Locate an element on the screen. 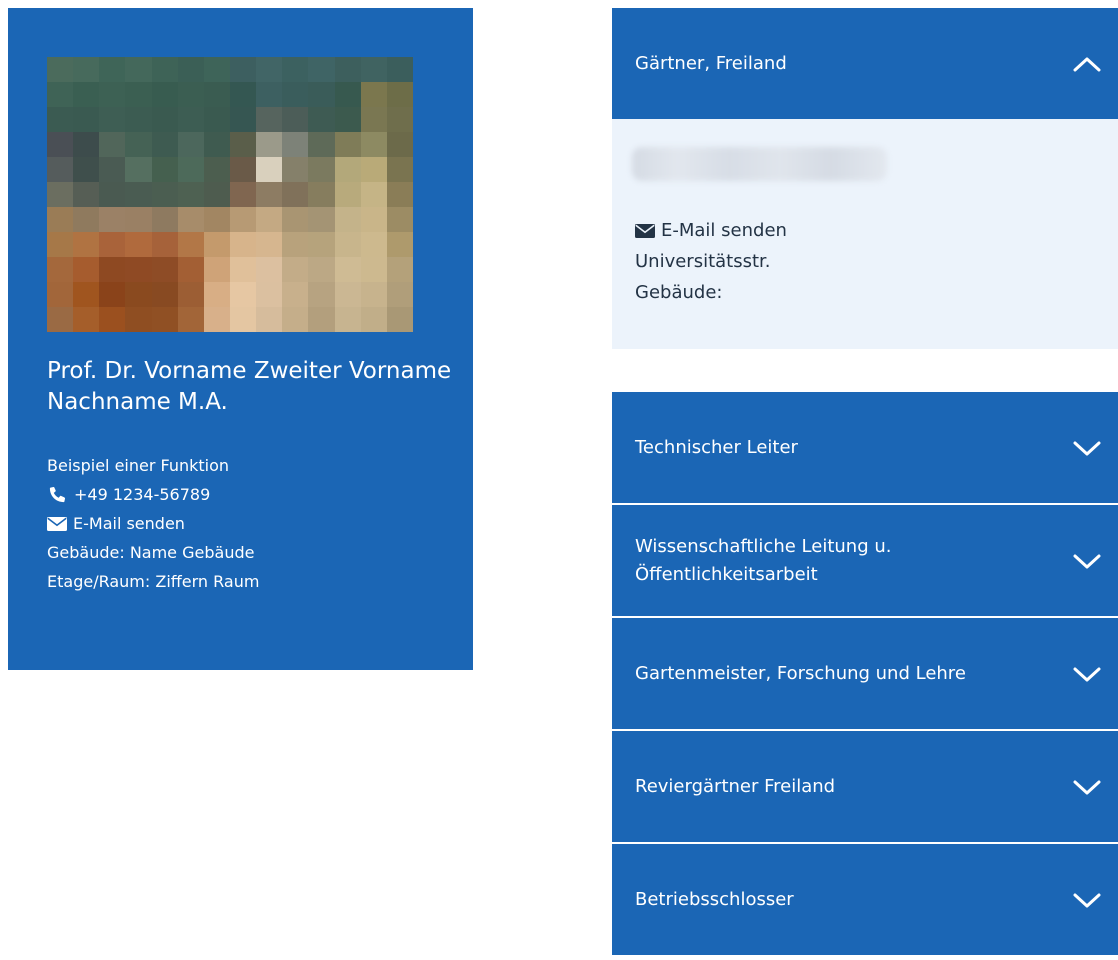 Image resolution: width=1118 pixels, height=960 pixels. chevron-up-icon is located at coordinates (1087, 64).